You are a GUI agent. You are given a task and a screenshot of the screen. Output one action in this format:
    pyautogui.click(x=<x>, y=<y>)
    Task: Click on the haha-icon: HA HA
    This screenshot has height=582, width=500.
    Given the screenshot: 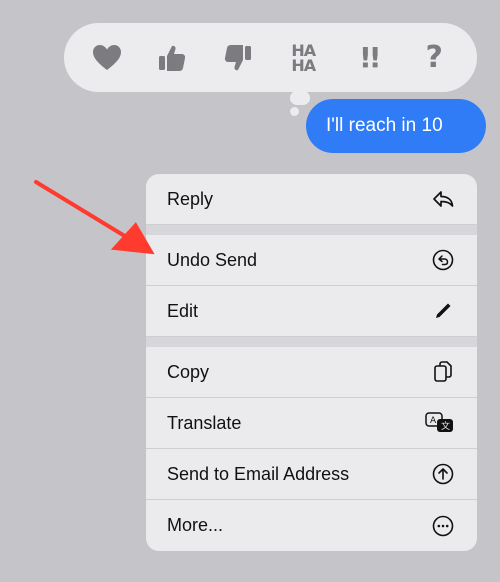 What is the action you would take?
    pyautogui.click(x=303, y=57)
    